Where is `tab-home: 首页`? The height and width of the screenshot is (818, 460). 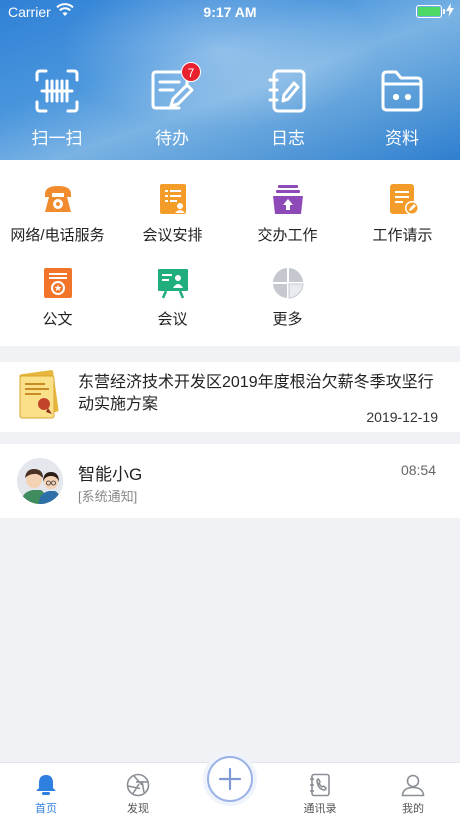
tab-home: 首页 is located at coordinates (46, 794).